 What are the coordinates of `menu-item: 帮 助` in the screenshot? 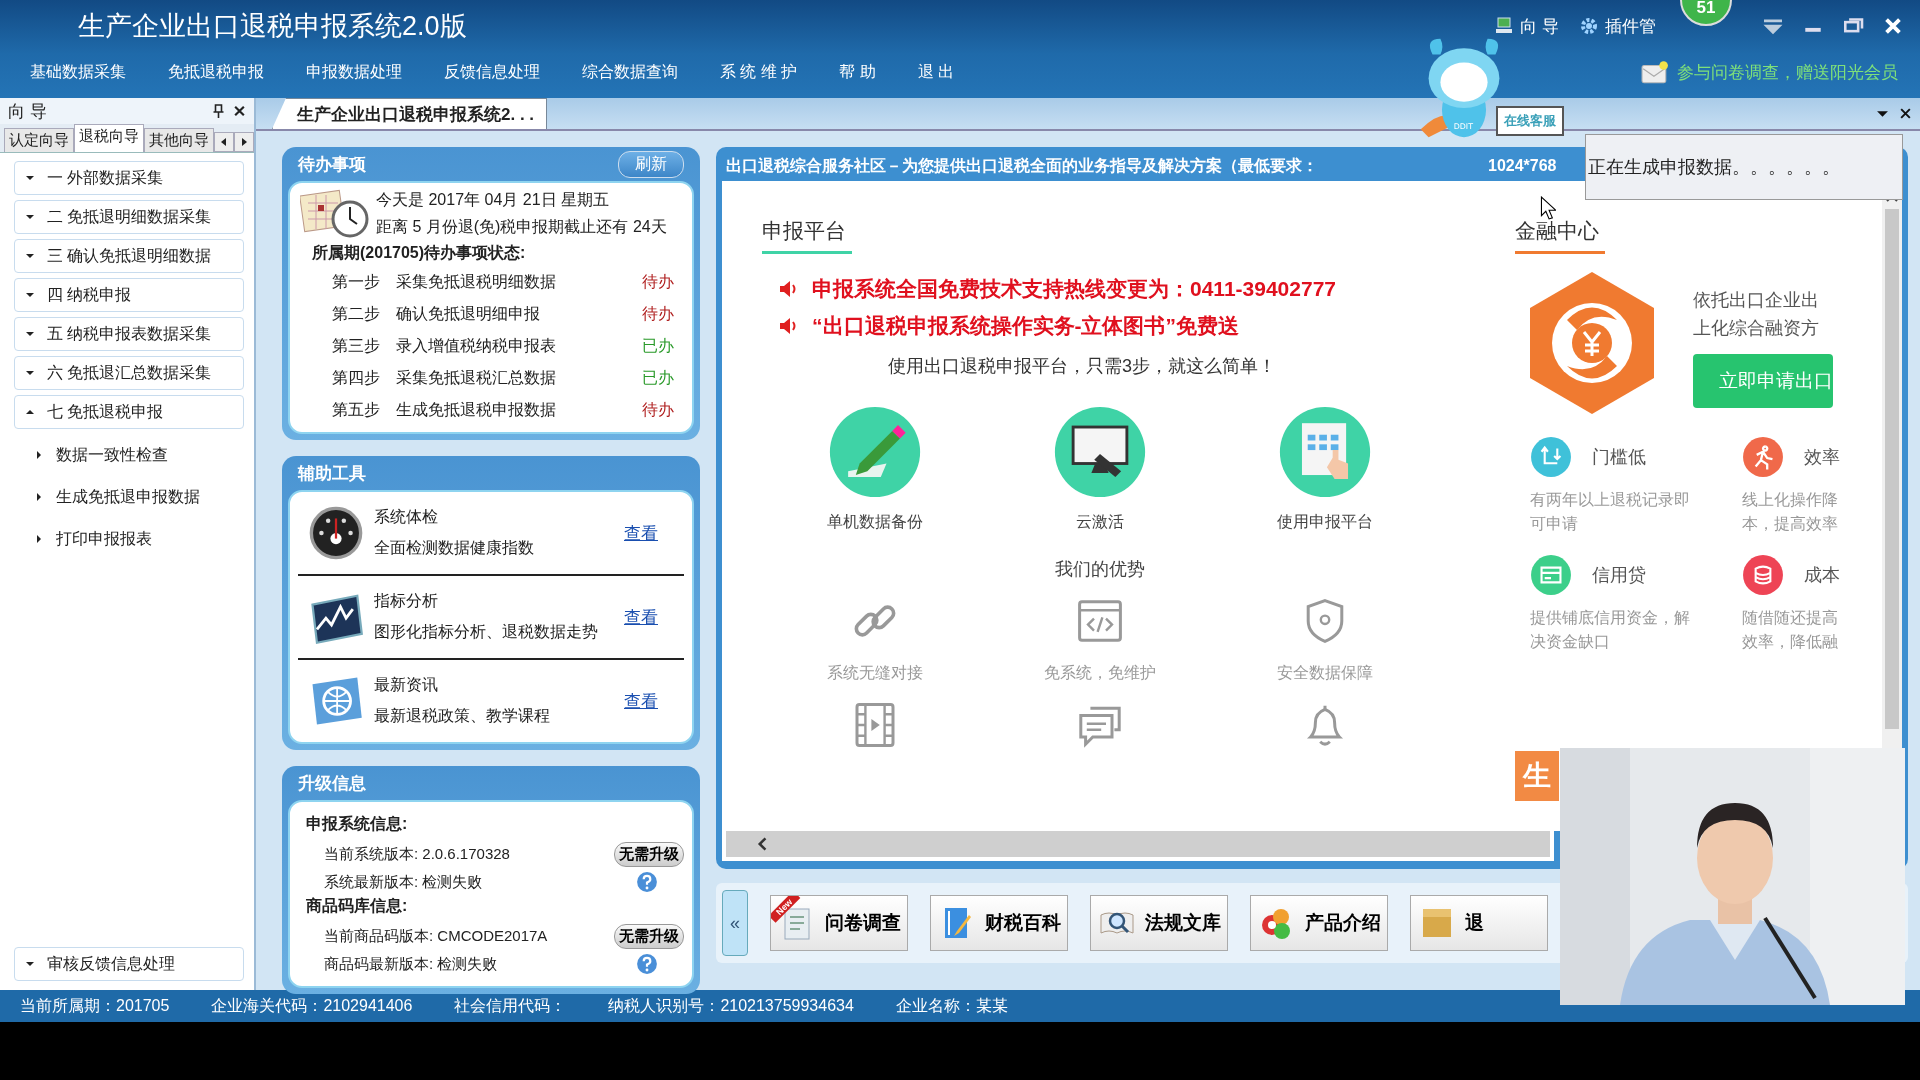 It's located at (857, 72).